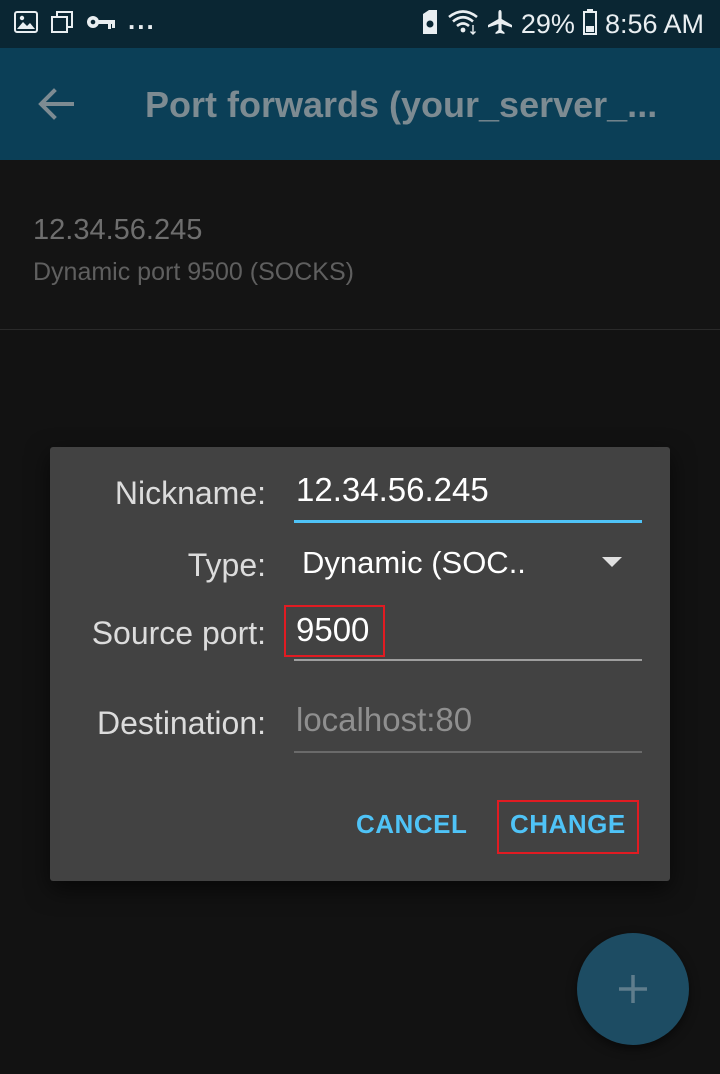 Image resolution: width=720 pixels, height=1074 pixels. I want to click on cancel-button: CANCEL, so click(411, 824).